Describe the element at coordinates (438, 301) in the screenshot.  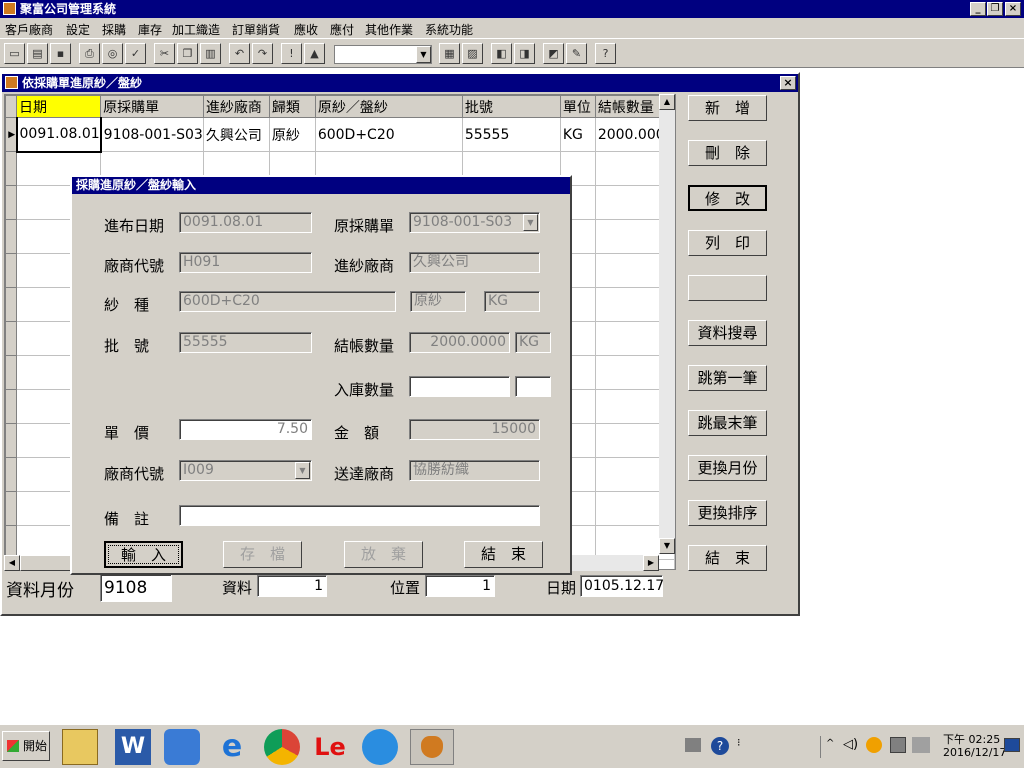
I see `category-field: 原紗` at that location.